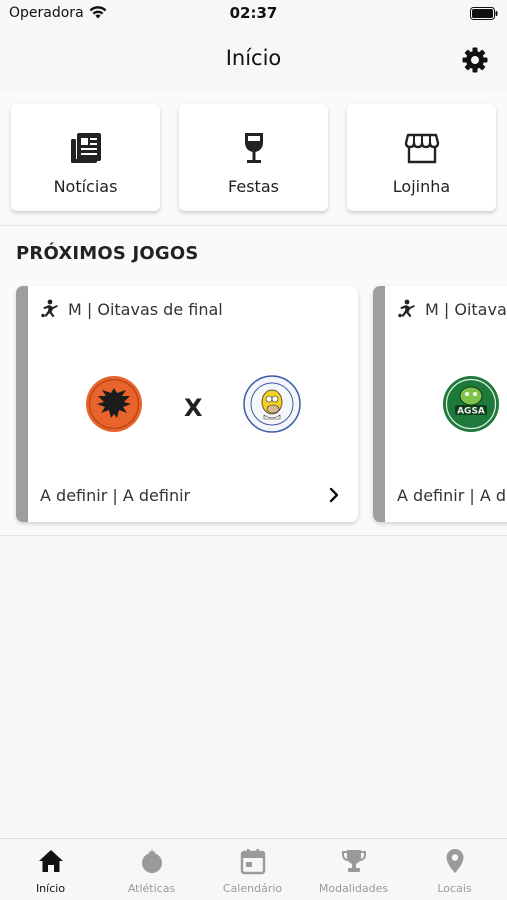  I want to click on battery-icon, so click(484, 13).